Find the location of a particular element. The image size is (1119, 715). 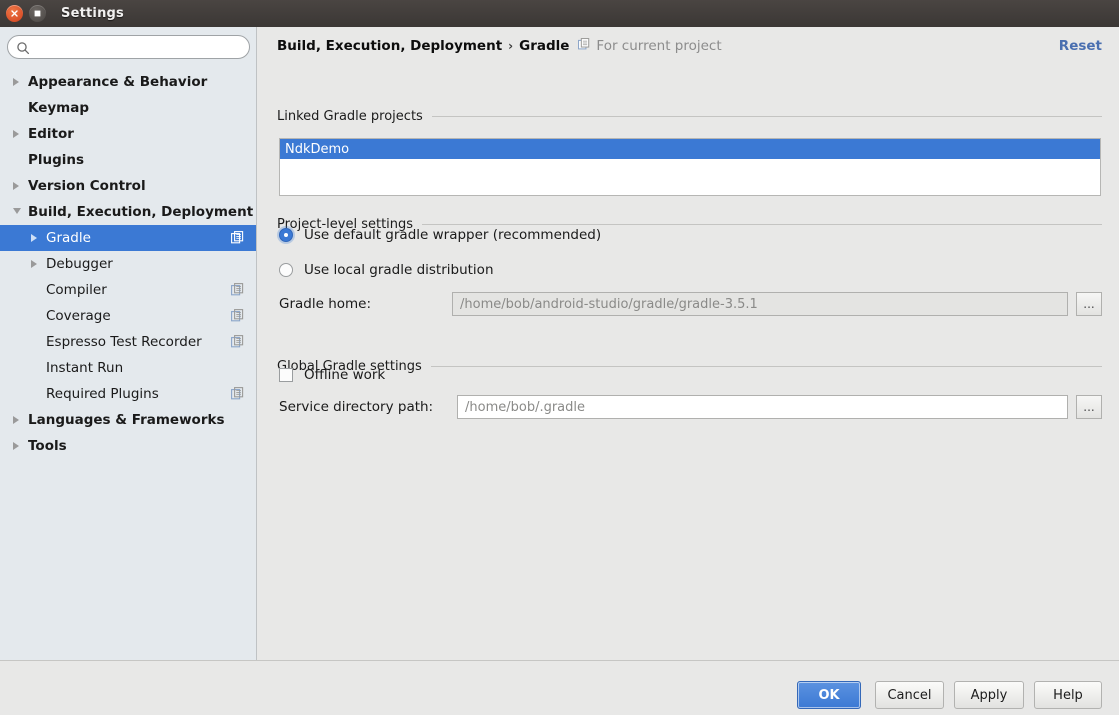

sidebar-item-build-execution-deployment: Build, Execution, Deployment is located at coordinates (128, 212).